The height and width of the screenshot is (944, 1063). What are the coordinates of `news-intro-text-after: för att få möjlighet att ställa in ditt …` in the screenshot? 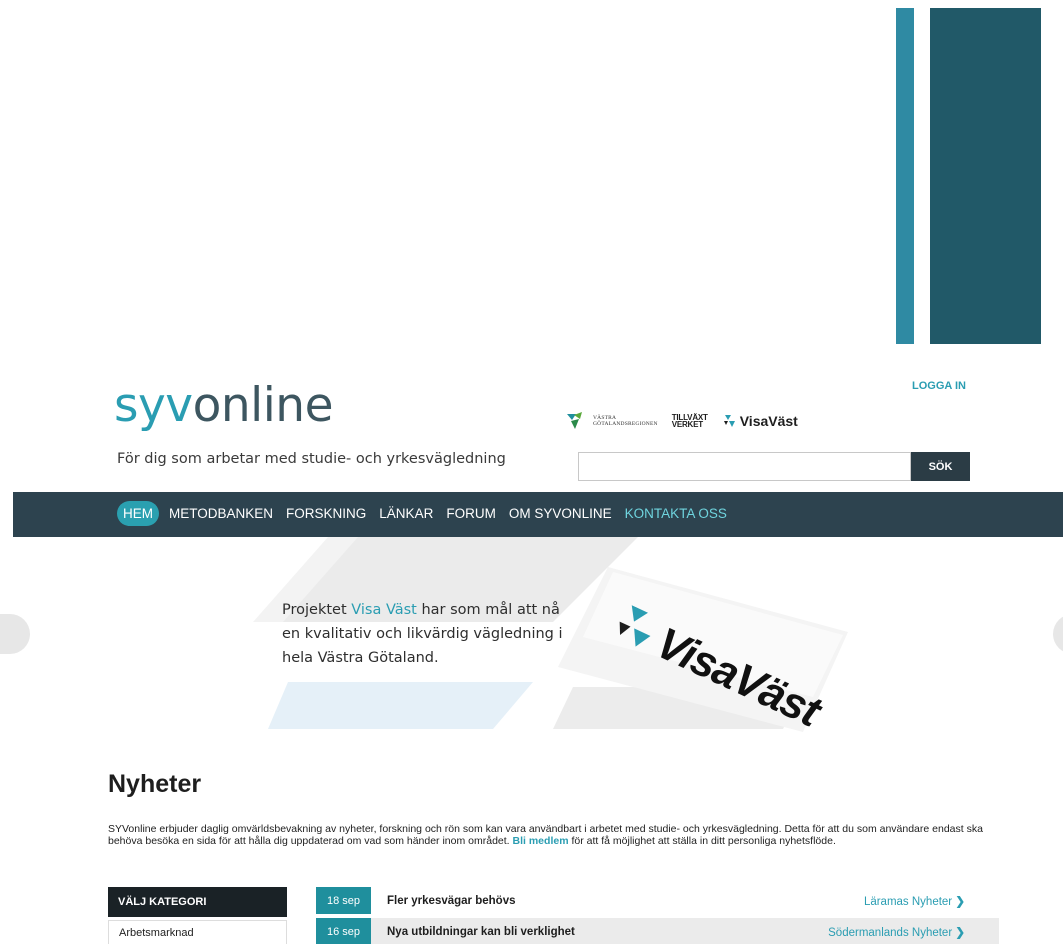 It's located at (702, 841).